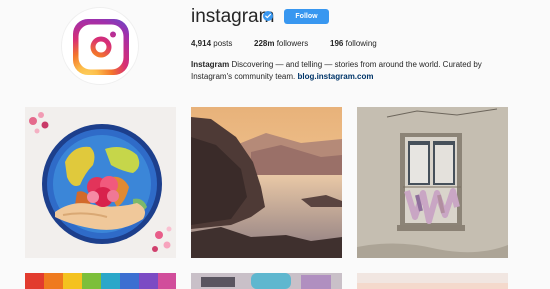  What do you see at coordinates (306, 16) in the screenshot?
I see `follow-button: Follow` at bounding box center [306, 16].